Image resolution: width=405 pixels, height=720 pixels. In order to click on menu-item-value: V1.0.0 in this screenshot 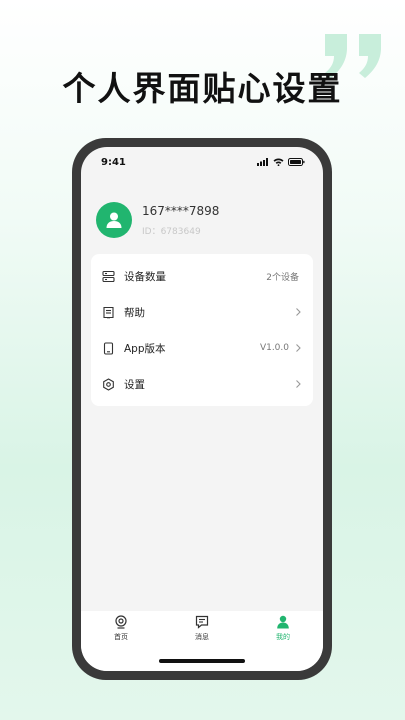, I will do `click(274, 348)`.